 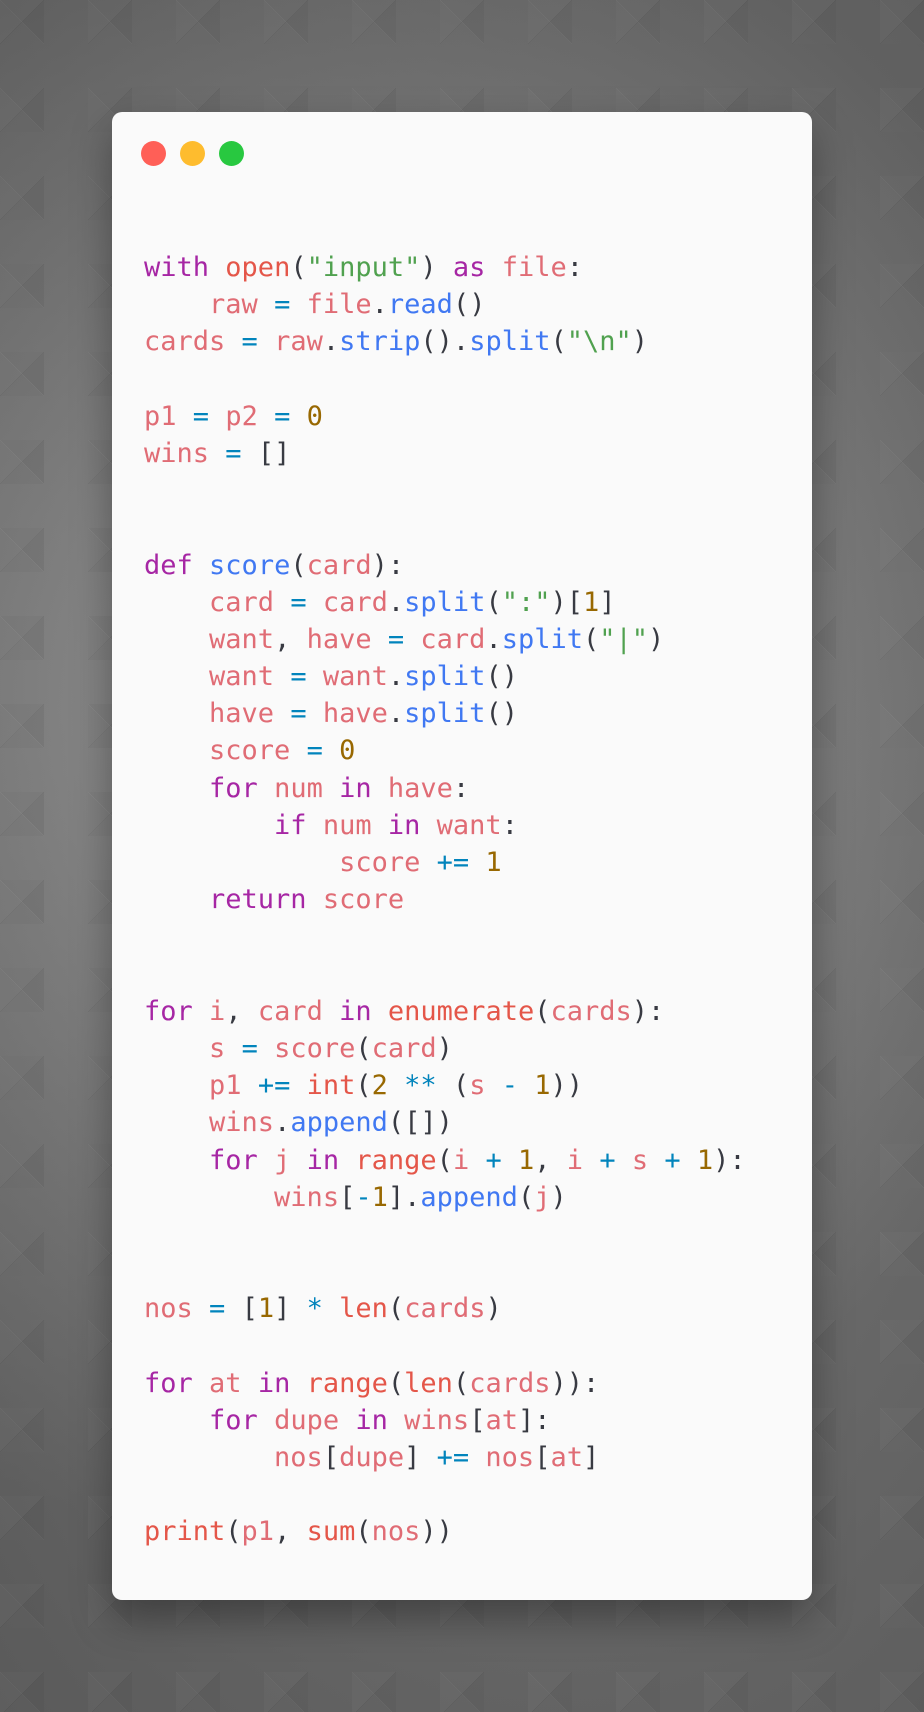 I want to click on minimize-button, so click(x=192, y=153).